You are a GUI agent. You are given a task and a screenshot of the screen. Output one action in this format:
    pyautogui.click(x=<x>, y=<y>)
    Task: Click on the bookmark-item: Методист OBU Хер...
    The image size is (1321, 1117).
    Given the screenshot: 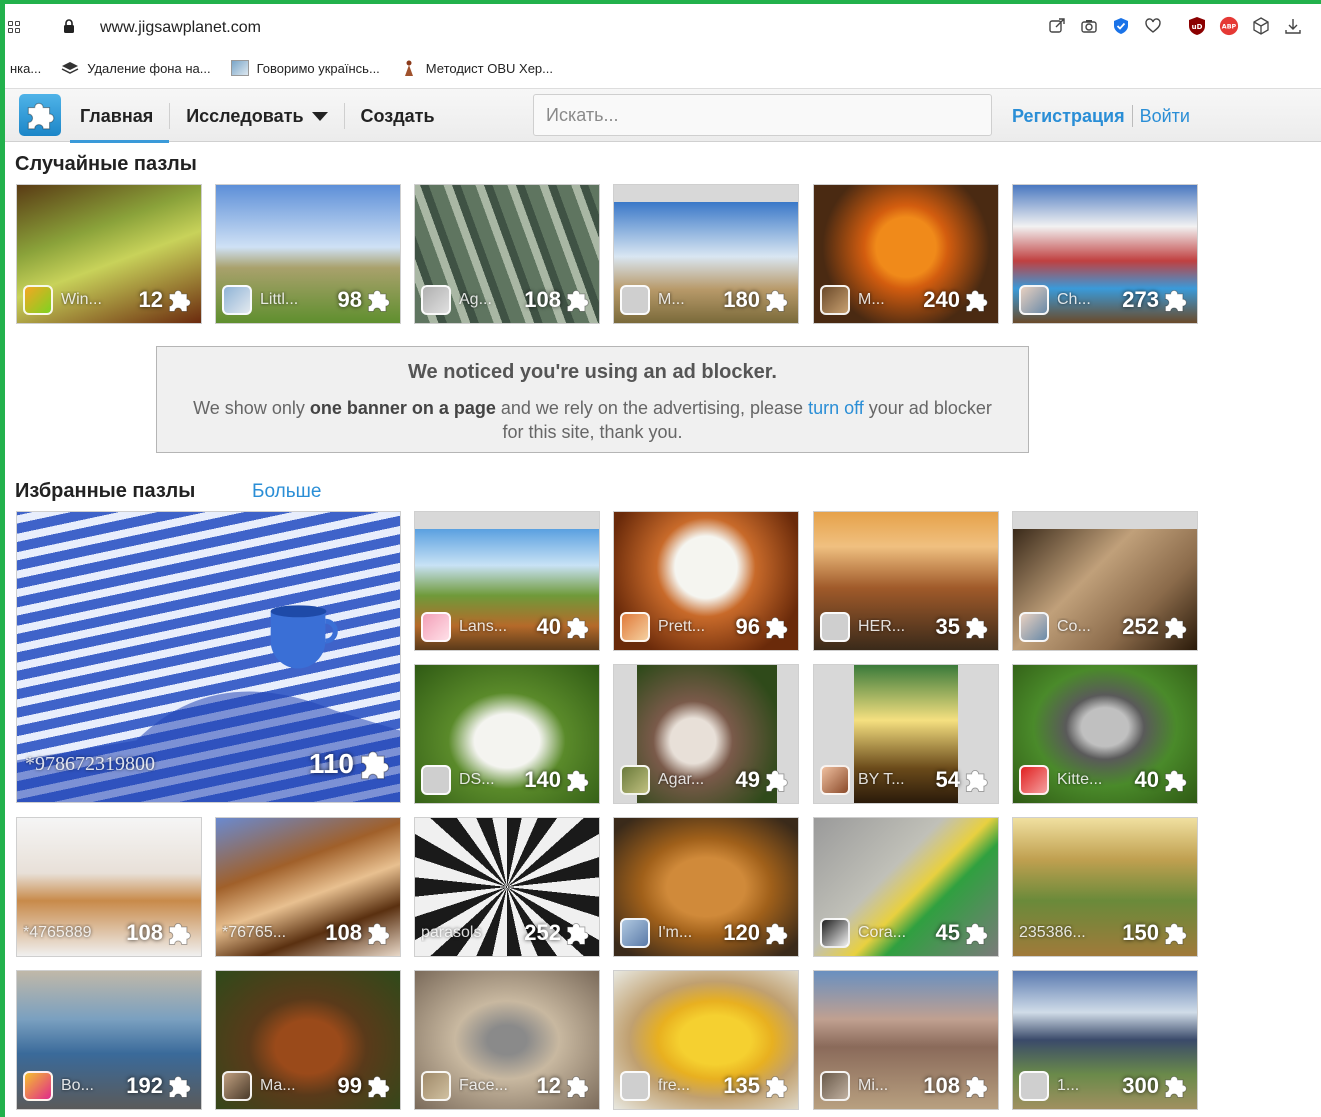 What is the action you would take?
    pyautogui.click(x=476, y=68)
    